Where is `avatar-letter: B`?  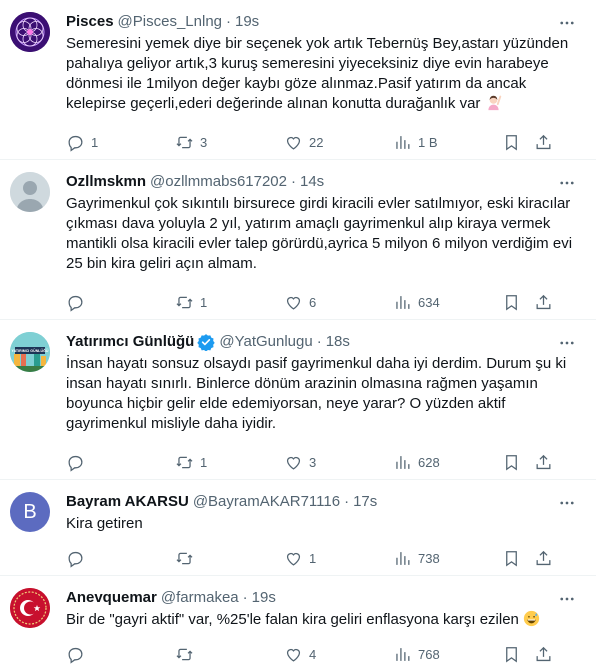 avatar-letter: B is located at coordinates (30, 511).